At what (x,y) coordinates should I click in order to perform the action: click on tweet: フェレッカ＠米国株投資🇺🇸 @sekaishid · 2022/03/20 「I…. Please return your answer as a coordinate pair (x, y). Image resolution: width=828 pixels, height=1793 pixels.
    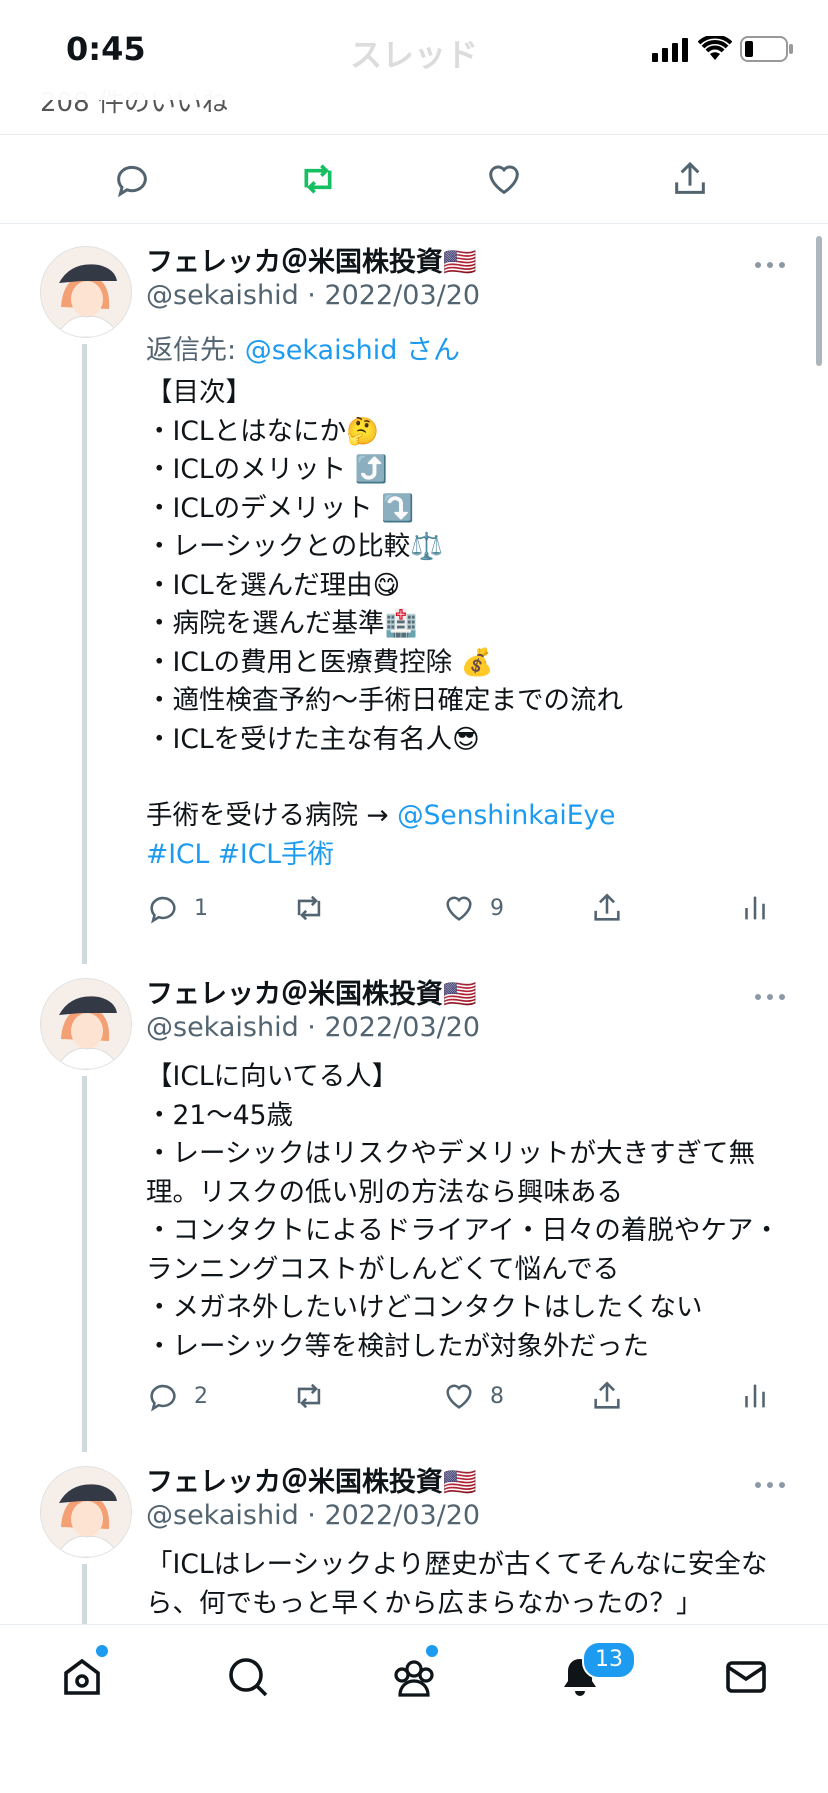
    Looking at the image, I should click on (414, 1542).